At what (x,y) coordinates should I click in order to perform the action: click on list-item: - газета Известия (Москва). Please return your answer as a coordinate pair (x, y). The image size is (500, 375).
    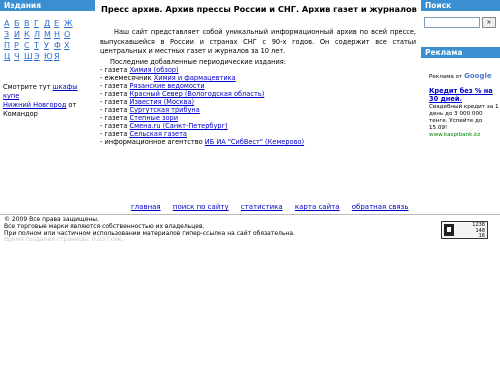
    Looking at the image, I should click on (258, 102).